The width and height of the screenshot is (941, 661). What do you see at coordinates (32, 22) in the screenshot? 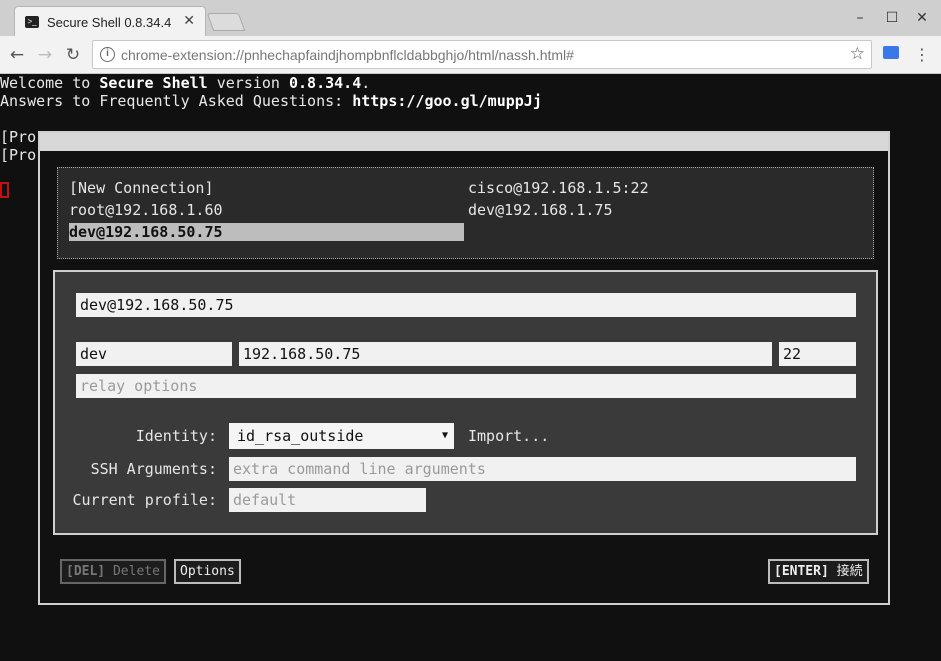
I see `terminal-icon: >_` at bounding box center [32, 22].